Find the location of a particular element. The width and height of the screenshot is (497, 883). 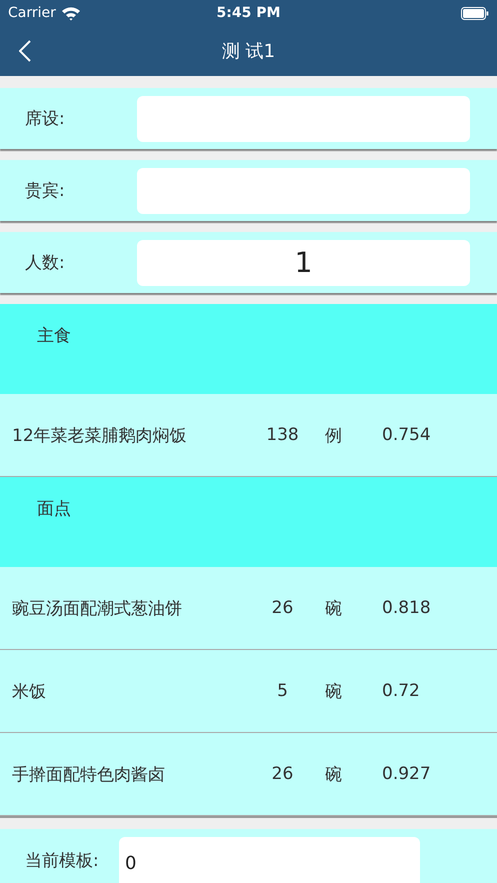

item-price: 0.72 is located at coordinates (401, 691).